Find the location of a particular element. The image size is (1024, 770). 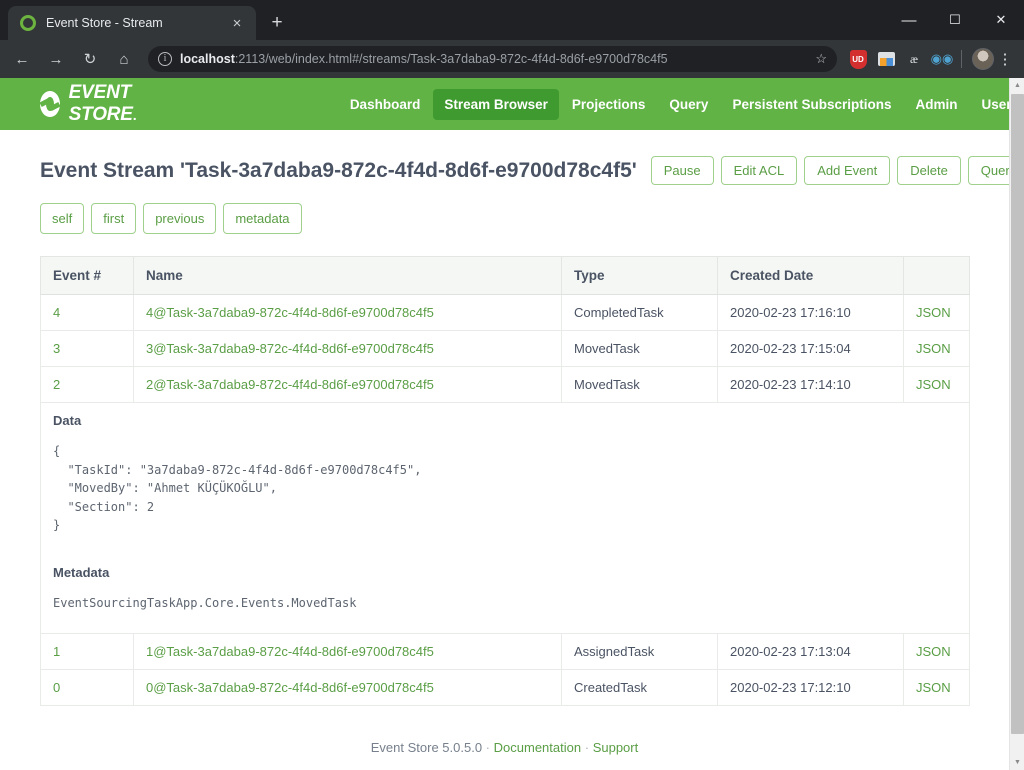

nav-item-dashboard: Dashboard is located at coordinates (385, 104).